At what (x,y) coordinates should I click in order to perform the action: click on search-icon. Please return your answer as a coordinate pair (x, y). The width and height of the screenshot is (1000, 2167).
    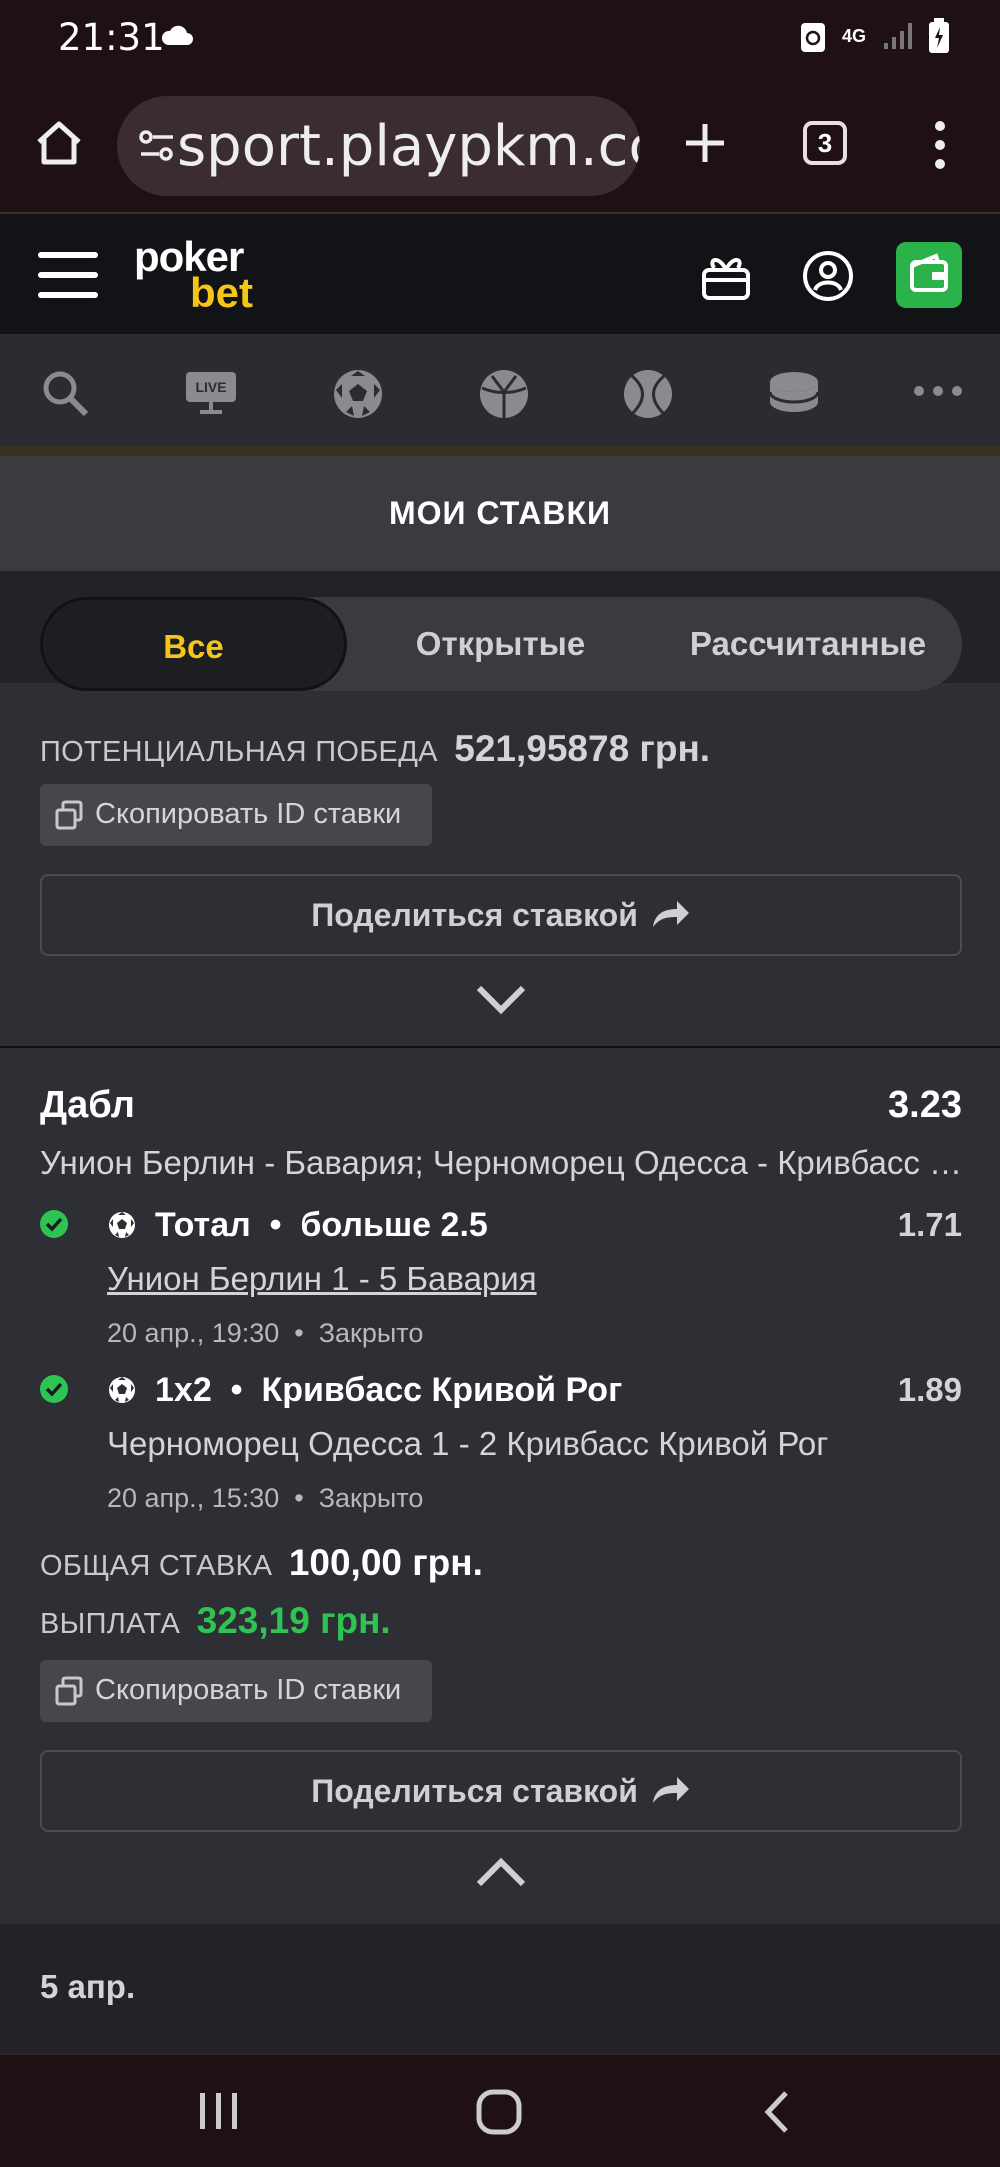
    Looking at the image, I should click on (65, 393).